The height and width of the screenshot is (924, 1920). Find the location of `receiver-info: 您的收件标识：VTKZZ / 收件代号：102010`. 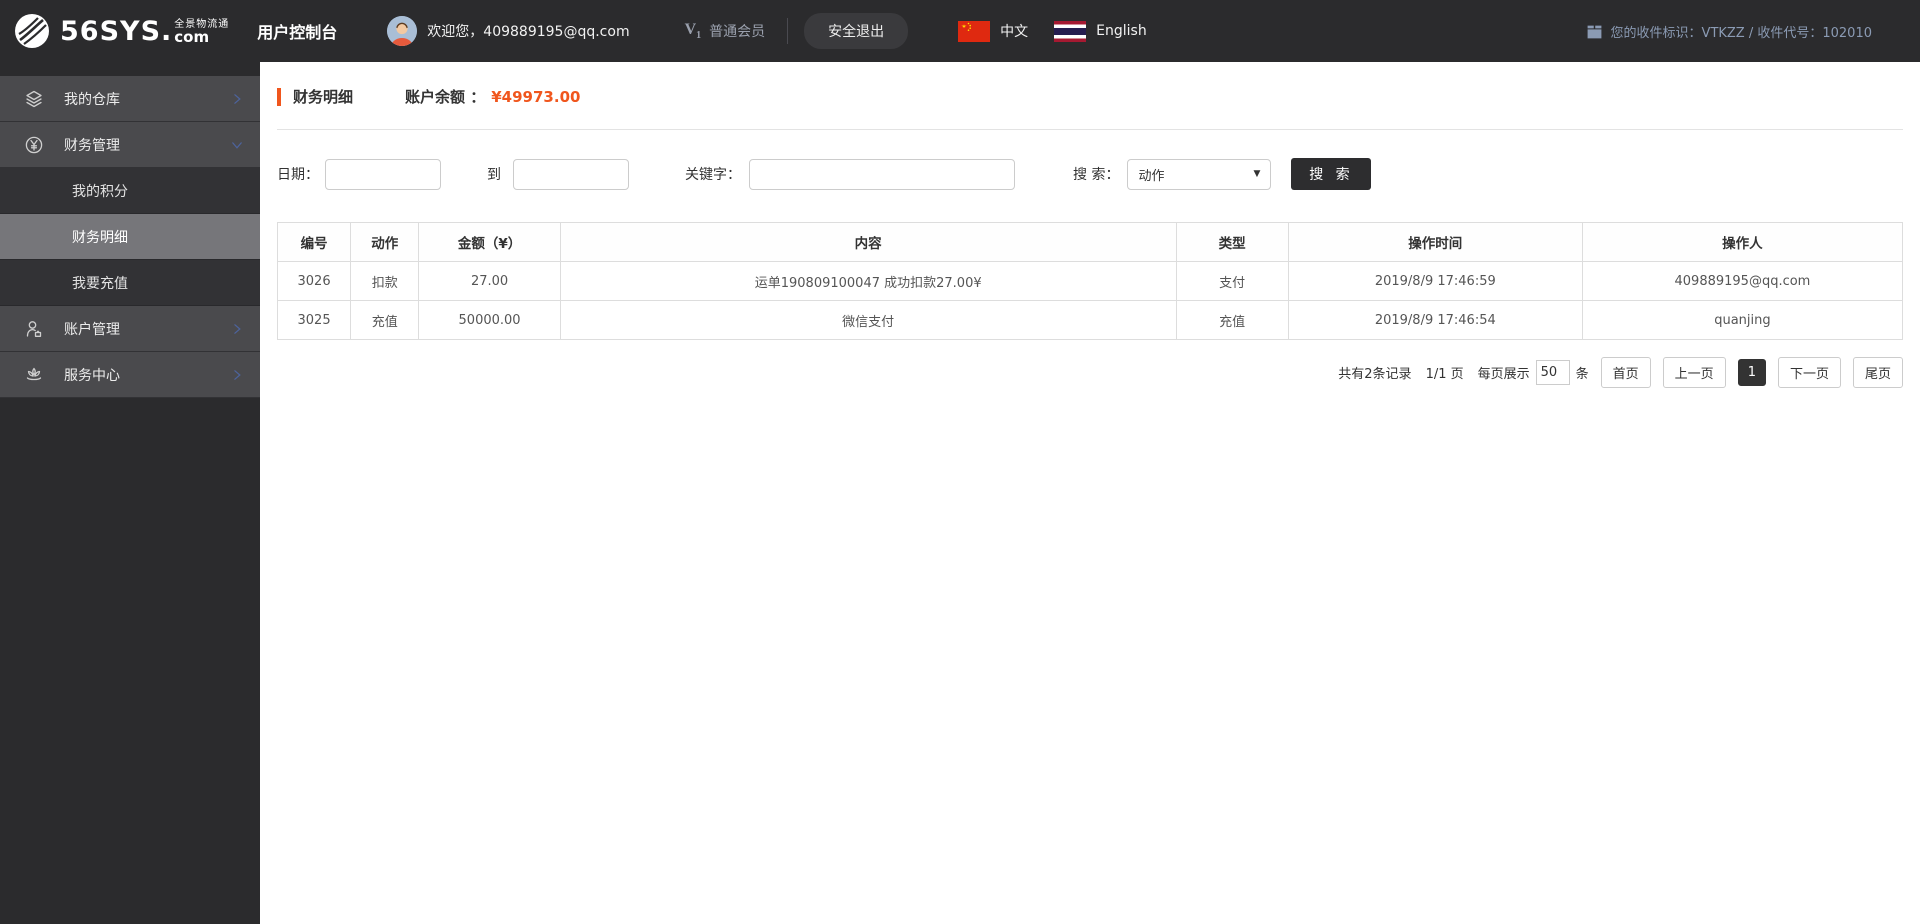

receiver-info: 您的收件标识：VTKZZ / 收件代号：102010 is located at coordinates (1729, 31).